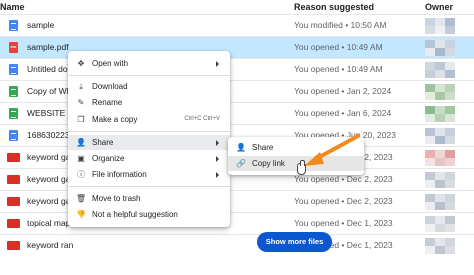 The image size is (474, 275). What do you see at coordinates (48, 223) in the screenshot?
I see `file-name: topical map` at bounding box center [48, 223].